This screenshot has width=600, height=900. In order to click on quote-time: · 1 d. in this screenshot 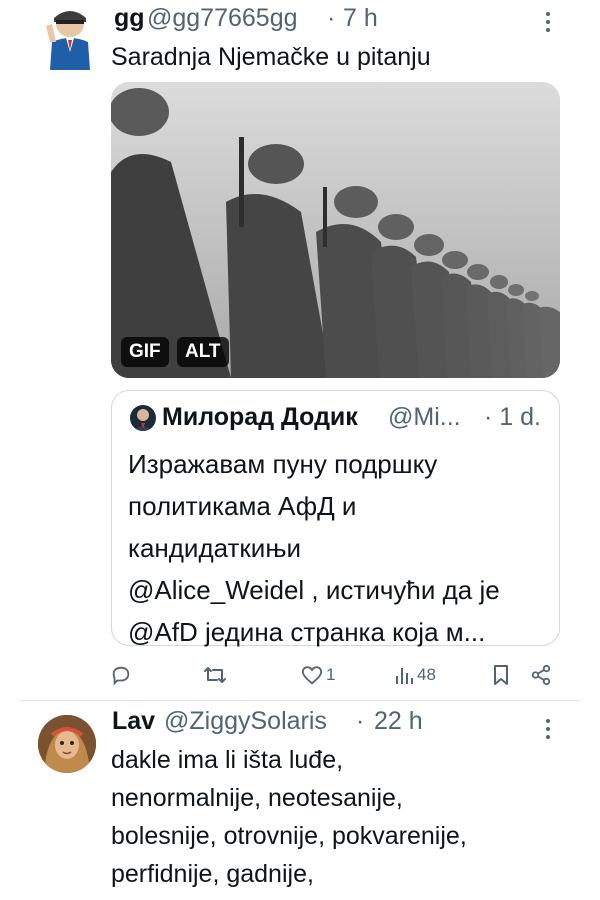, I will do `click(512, 417)`.